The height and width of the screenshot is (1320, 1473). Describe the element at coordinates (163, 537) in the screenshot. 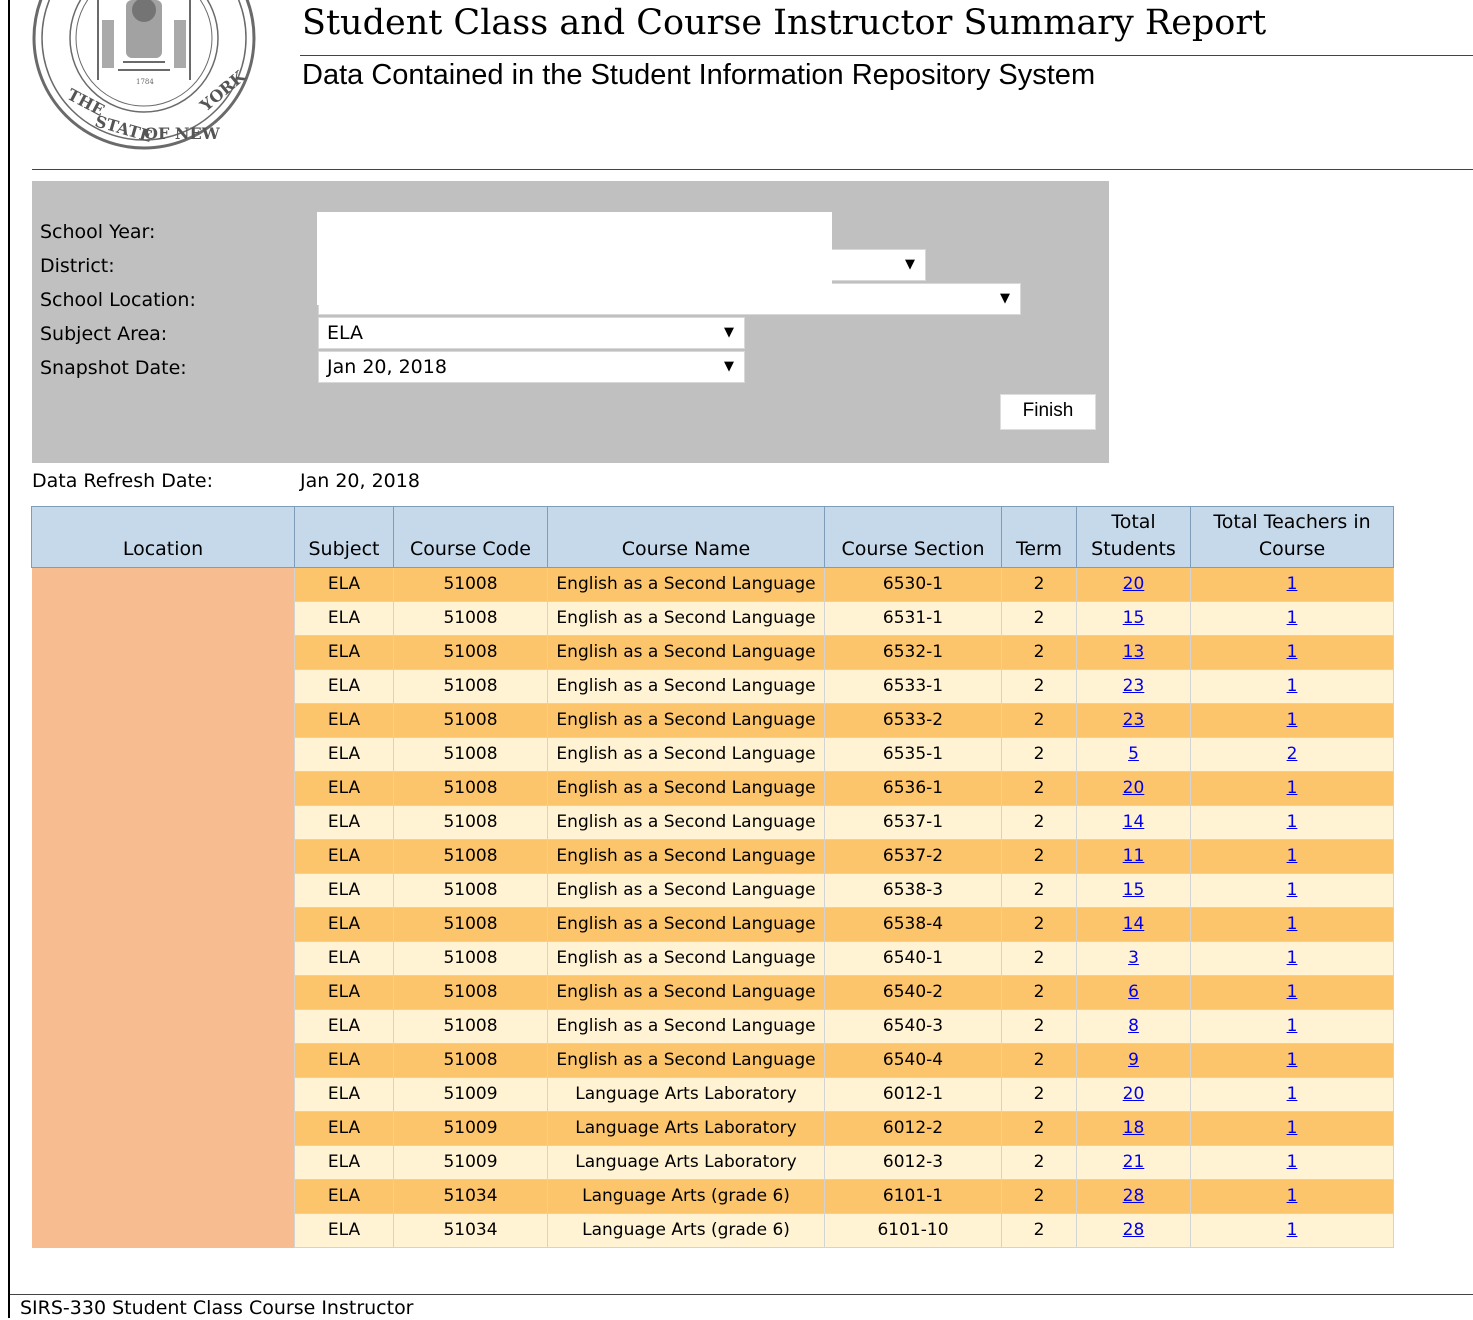

I see `header-location: Location` at that location.